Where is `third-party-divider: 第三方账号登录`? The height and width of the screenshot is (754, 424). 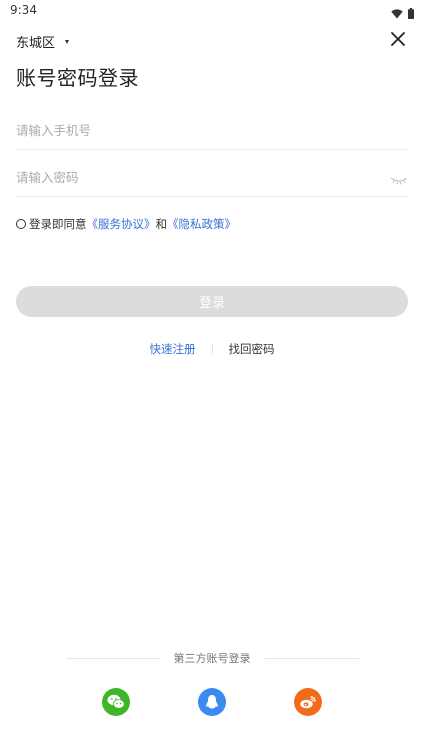
third-party-divider: 第三方账号登录 is located at coordinates (212, 658).